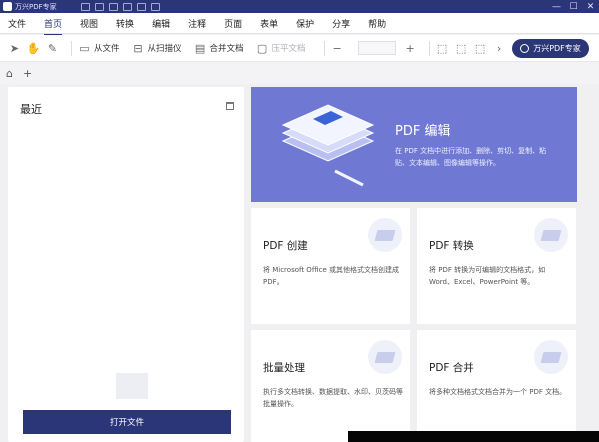  Describe the element at coordinates (331, 276) in the screenshot. I see `card-description: 将 Microsoft Office 或其他格式文档创建成 PDF。` at that location.